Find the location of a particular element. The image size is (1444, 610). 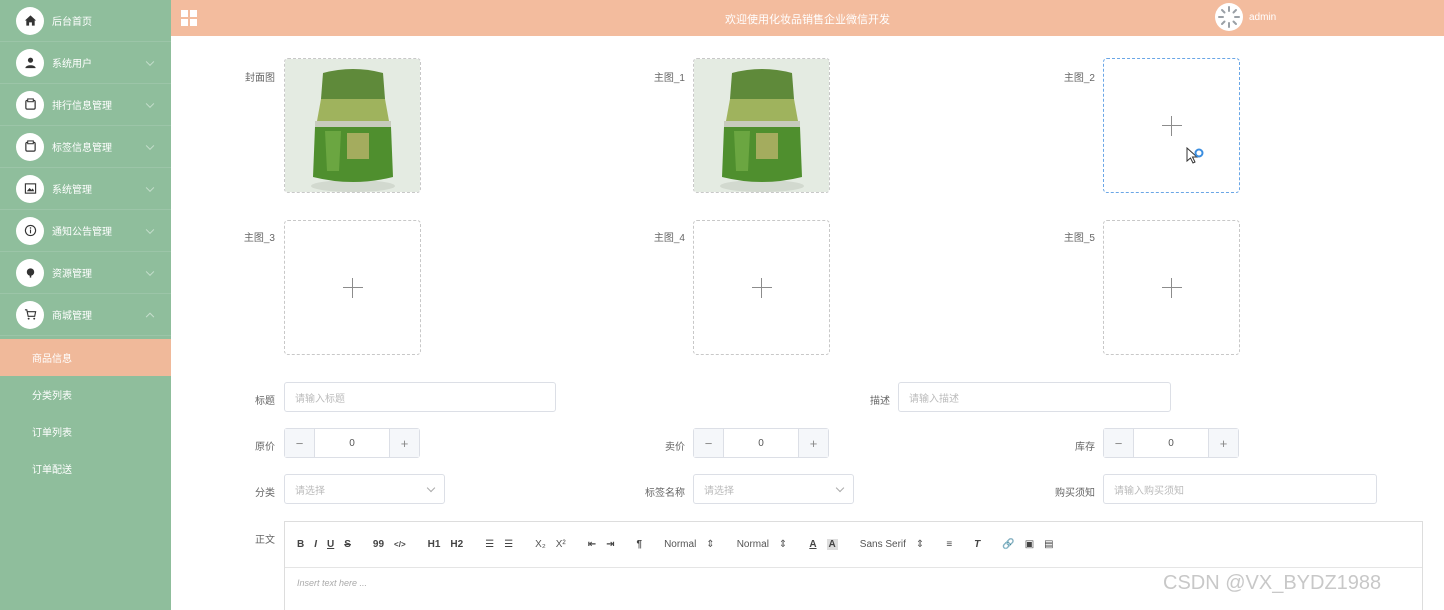

strike-button: S is located at coordinates (347, 544).